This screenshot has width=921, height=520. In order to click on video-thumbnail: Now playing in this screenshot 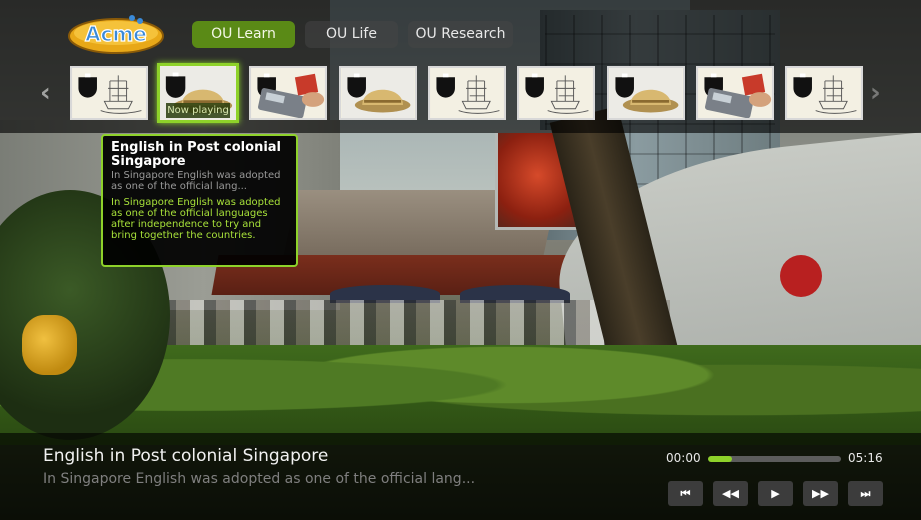, I will do `click(198, 93)`.